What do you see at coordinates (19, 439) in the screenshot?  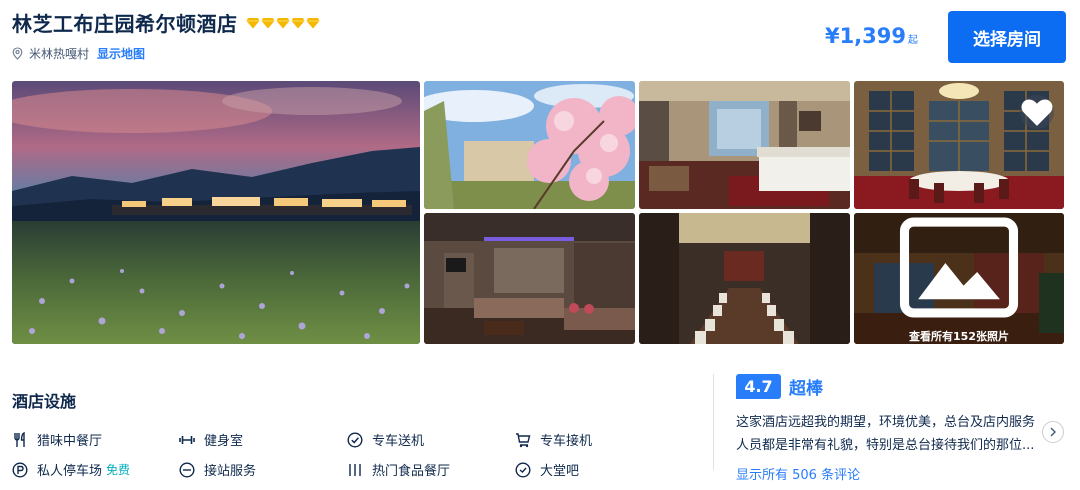 I see `dining-icon` at bounding box center [19, 439].